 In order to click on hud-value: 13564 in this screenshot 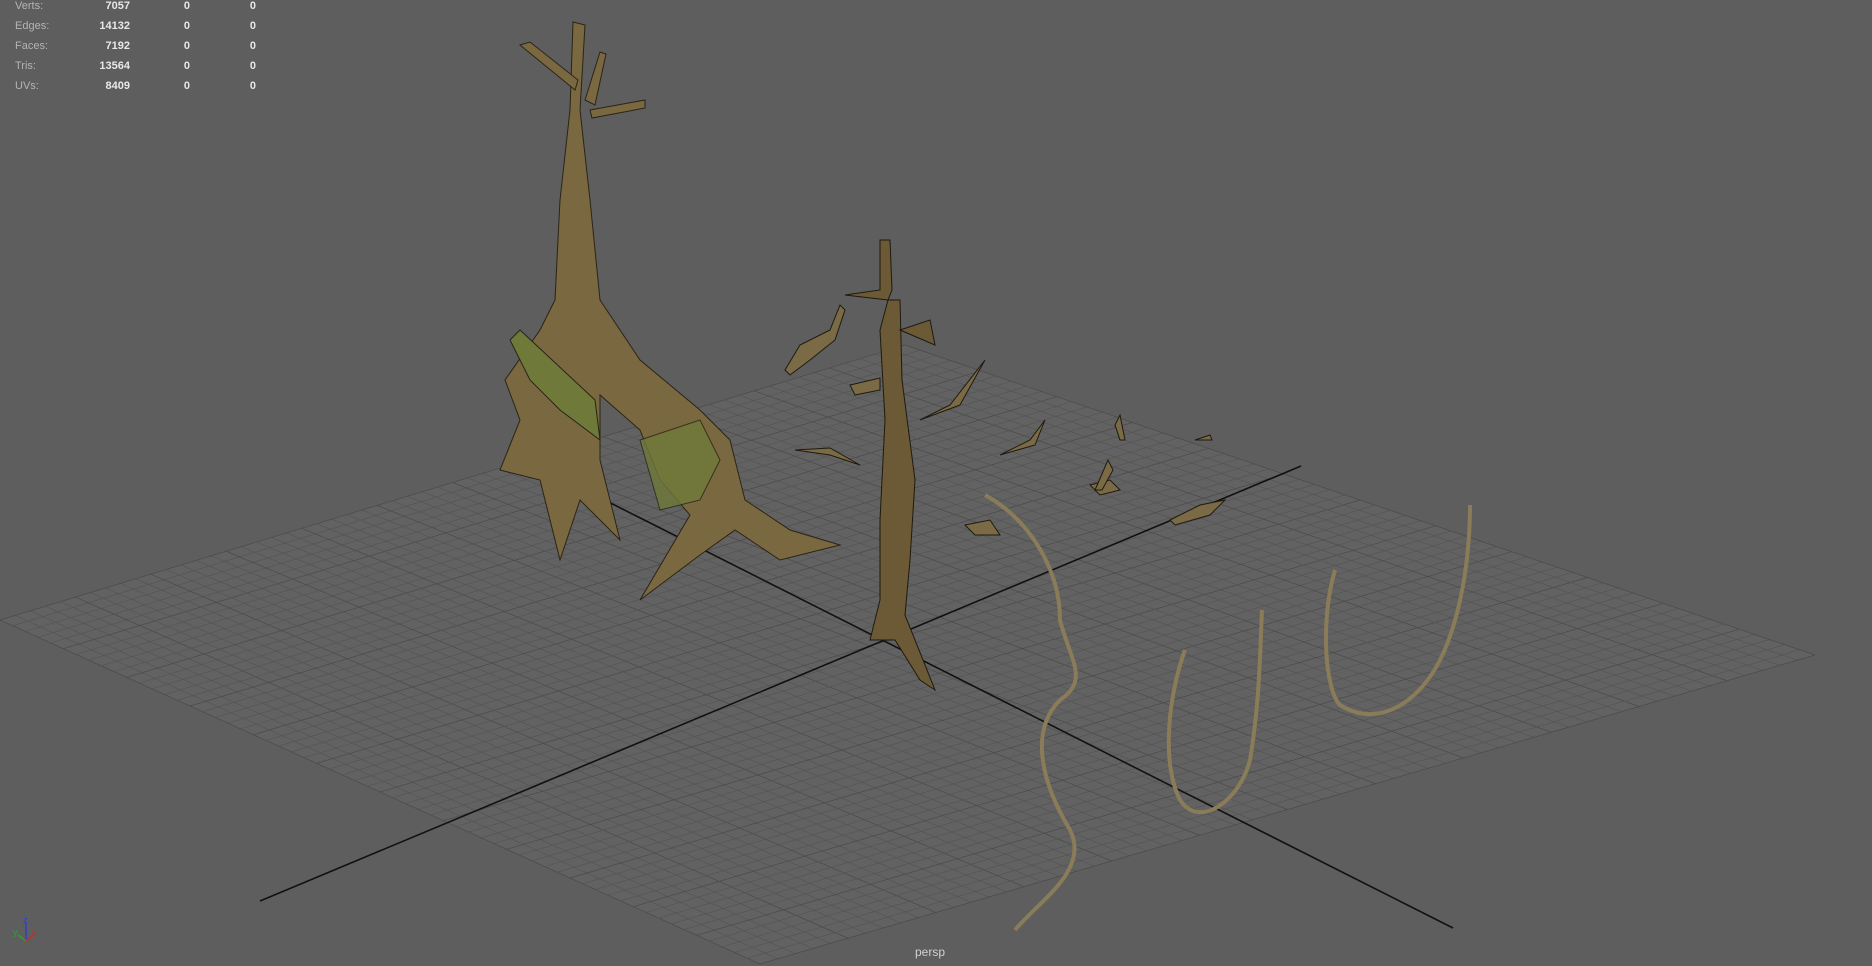, I will do `click(114, 66)`.